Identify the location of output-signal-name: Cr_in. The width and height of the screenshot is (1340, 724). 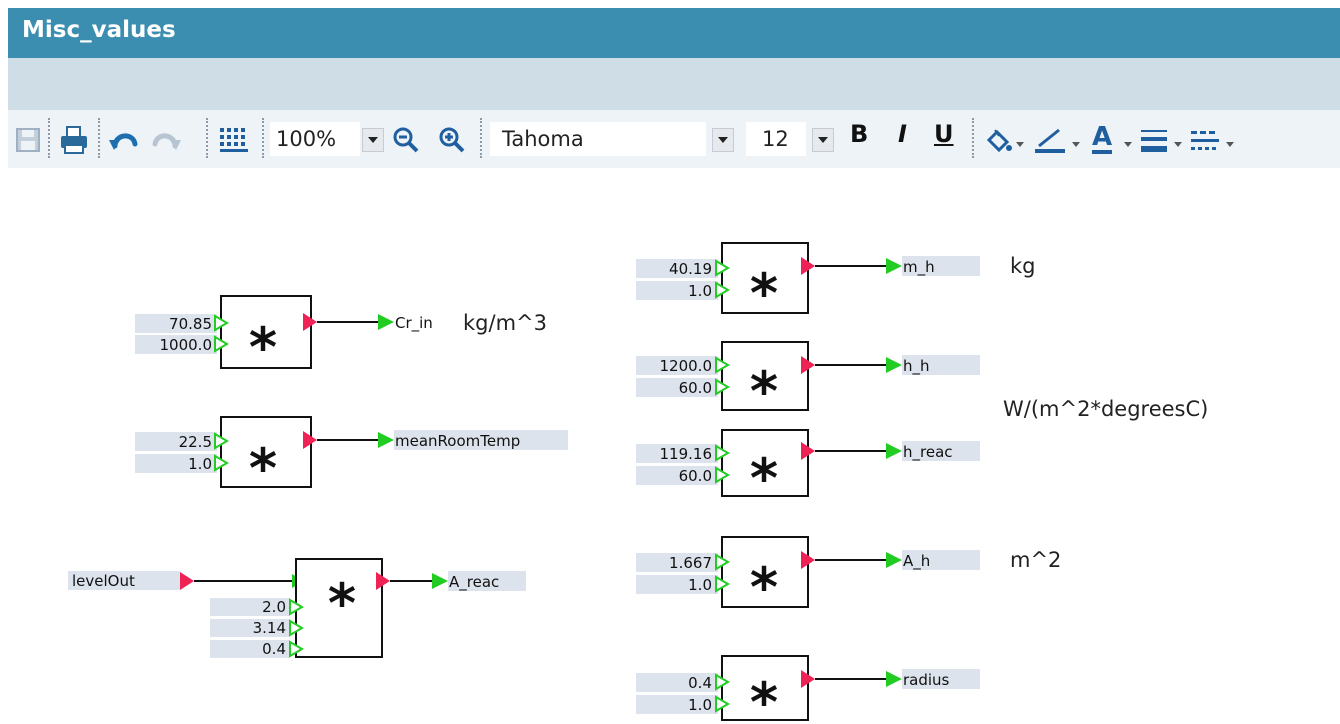
(414, 323).